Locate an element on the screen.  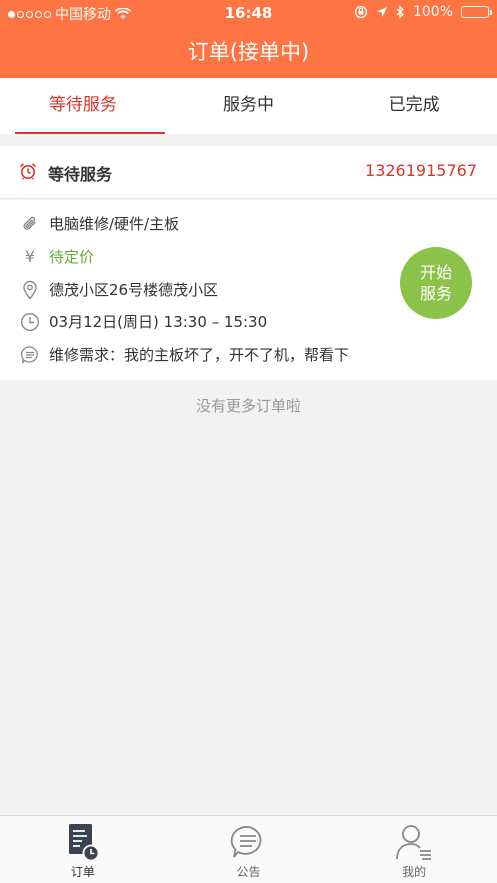
profile-icon is located at coordinates (414, 842).